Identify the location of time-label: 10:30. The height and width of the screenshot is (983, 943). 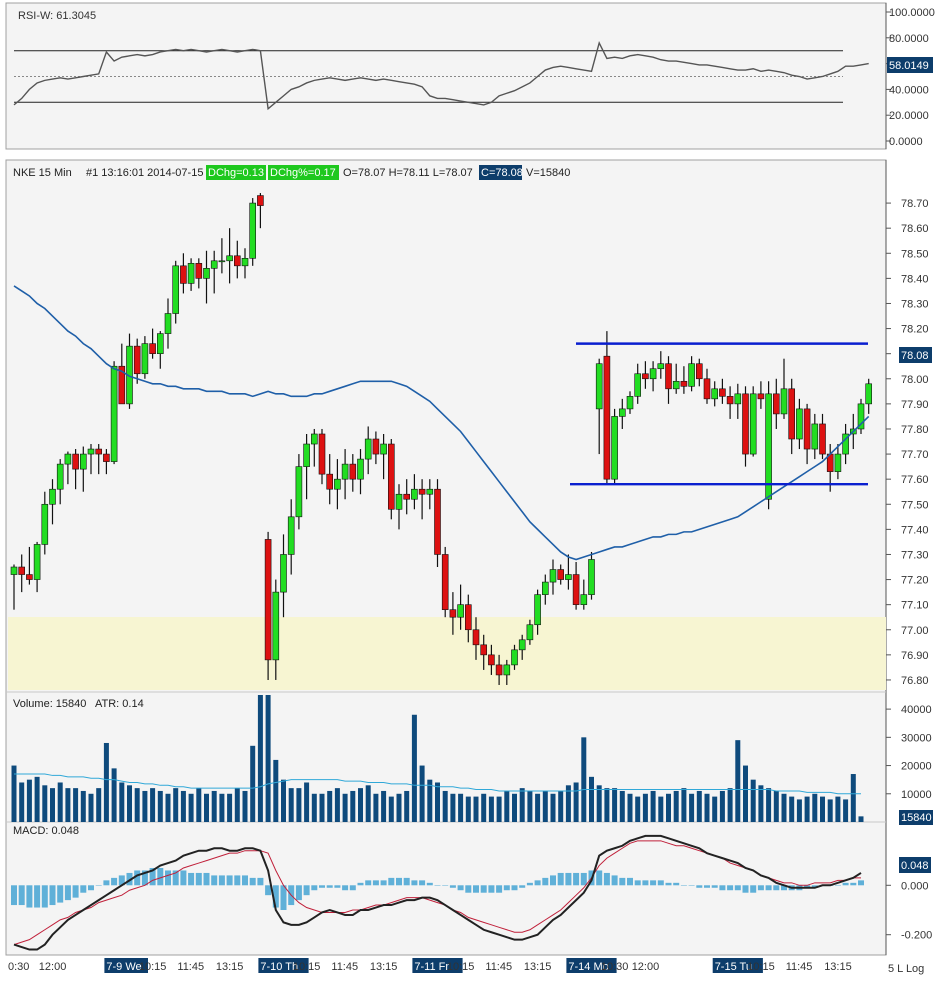
(615, 967).